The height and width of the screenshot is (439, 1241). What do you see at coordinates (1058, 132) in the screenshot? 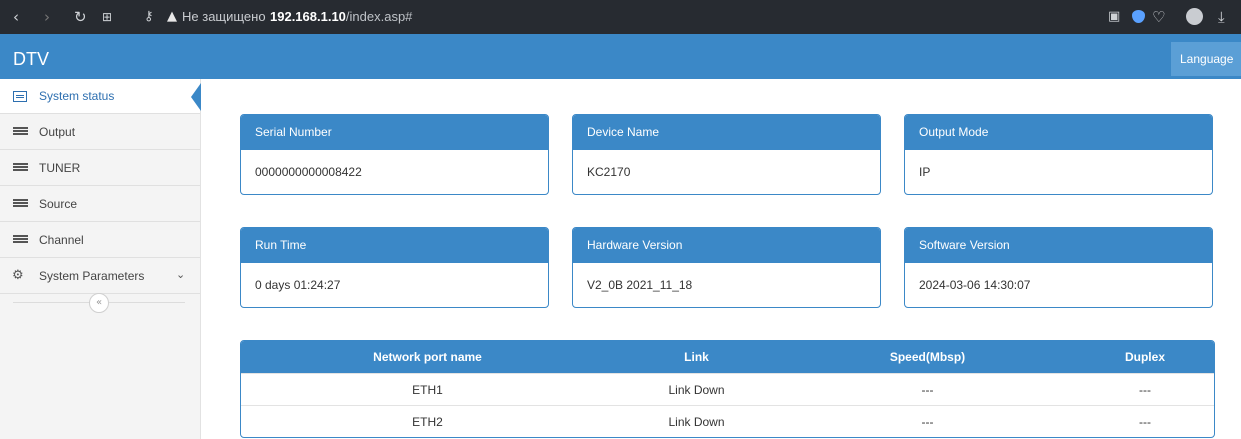
I see `card-title: Output Mode` at bounding box center [1058, 132].